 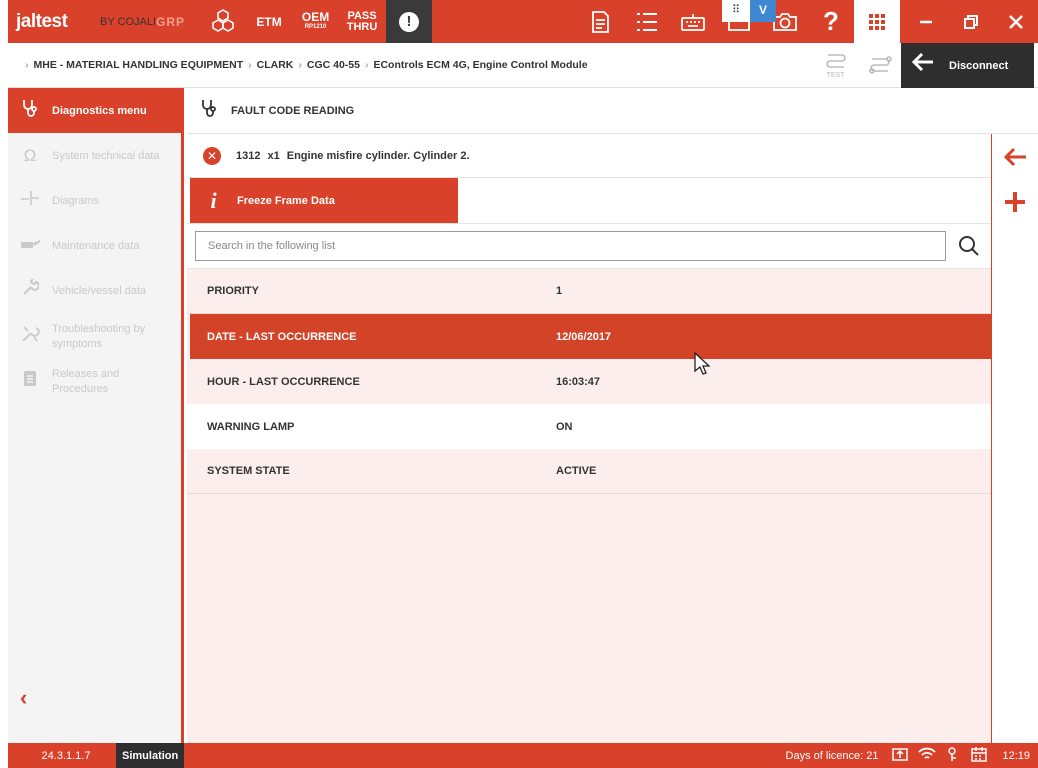 I want to click on pass-thru-button: PASS THRU, so click(x=362, y=21).